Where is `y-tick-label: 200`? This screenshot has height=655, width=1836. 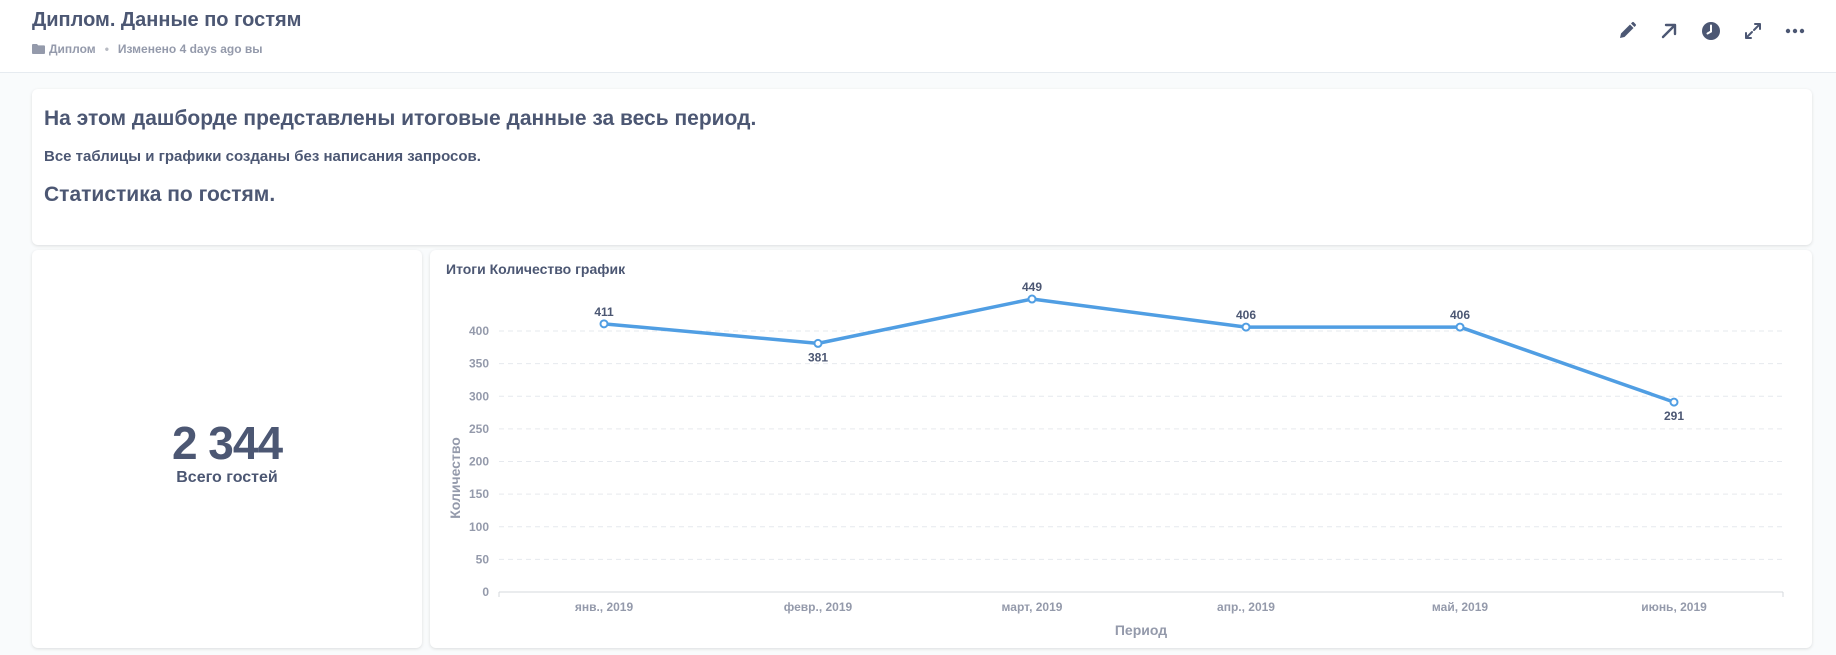
y-tick-label: 200 is located at coordinates (479, 462).